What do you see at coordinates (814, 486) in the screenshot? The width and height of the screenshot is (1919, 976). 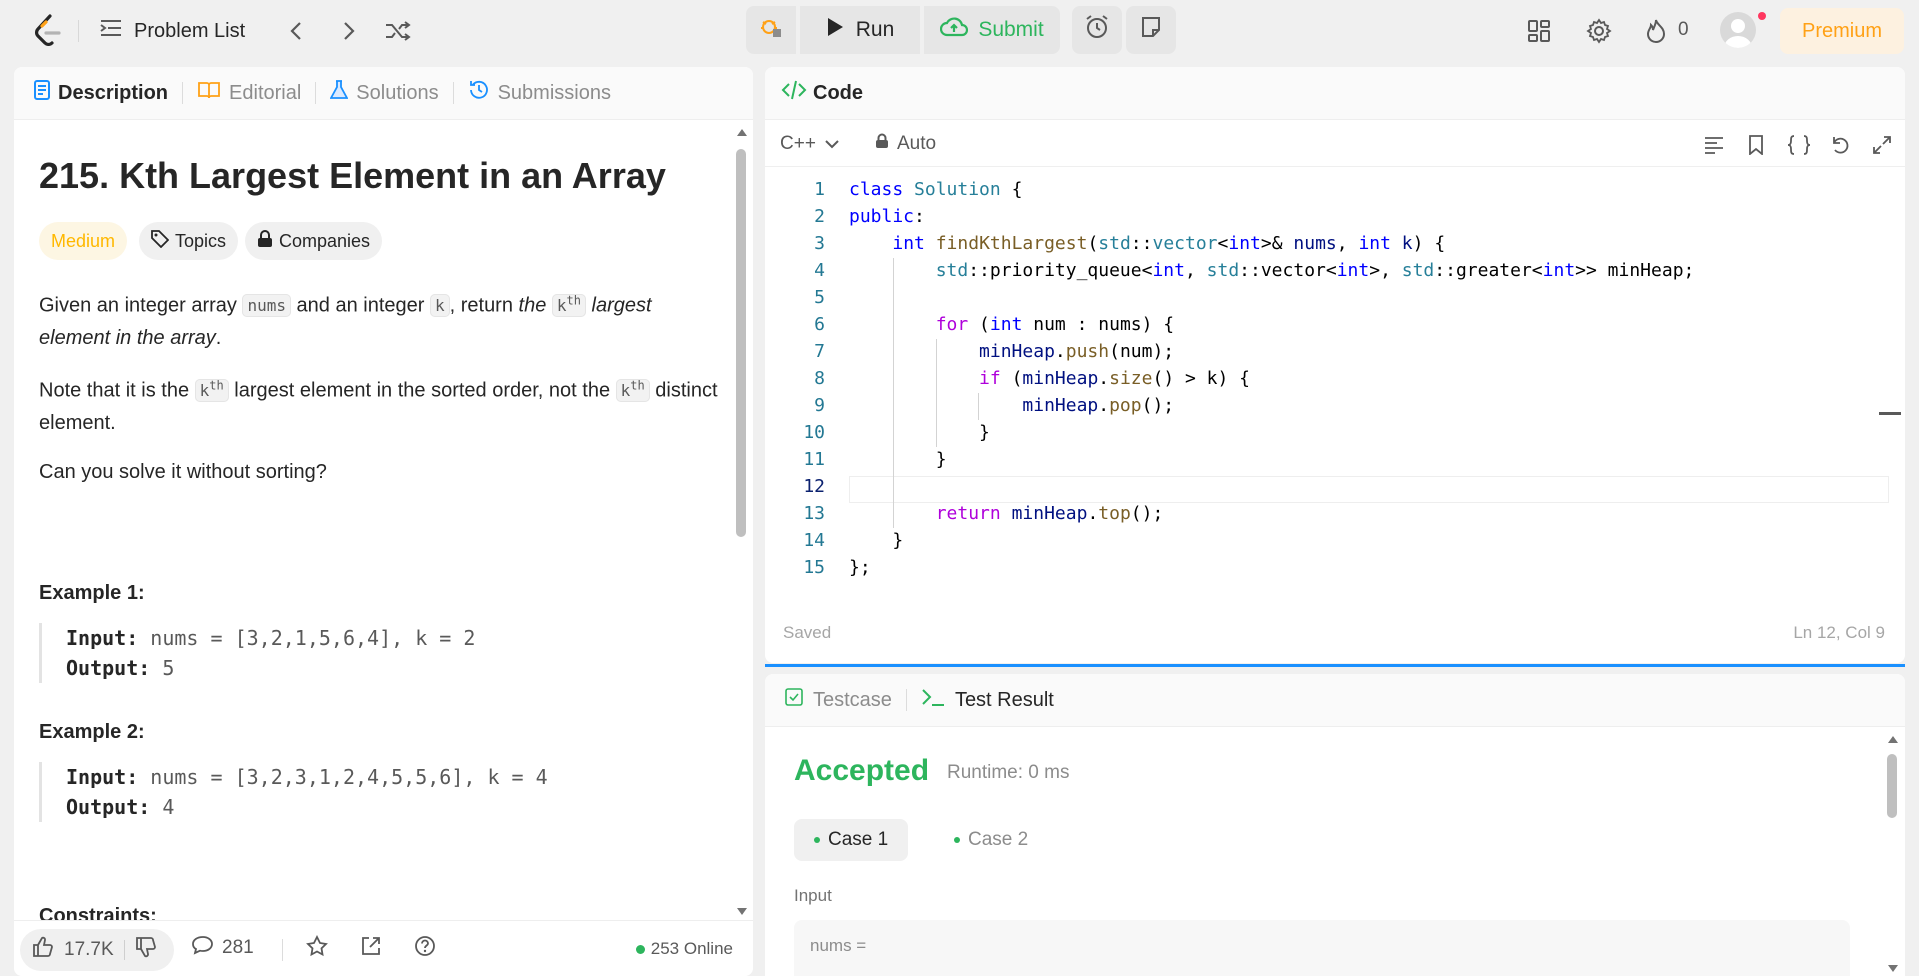 I see `line-number: 12` at bounding box center [814, 486].